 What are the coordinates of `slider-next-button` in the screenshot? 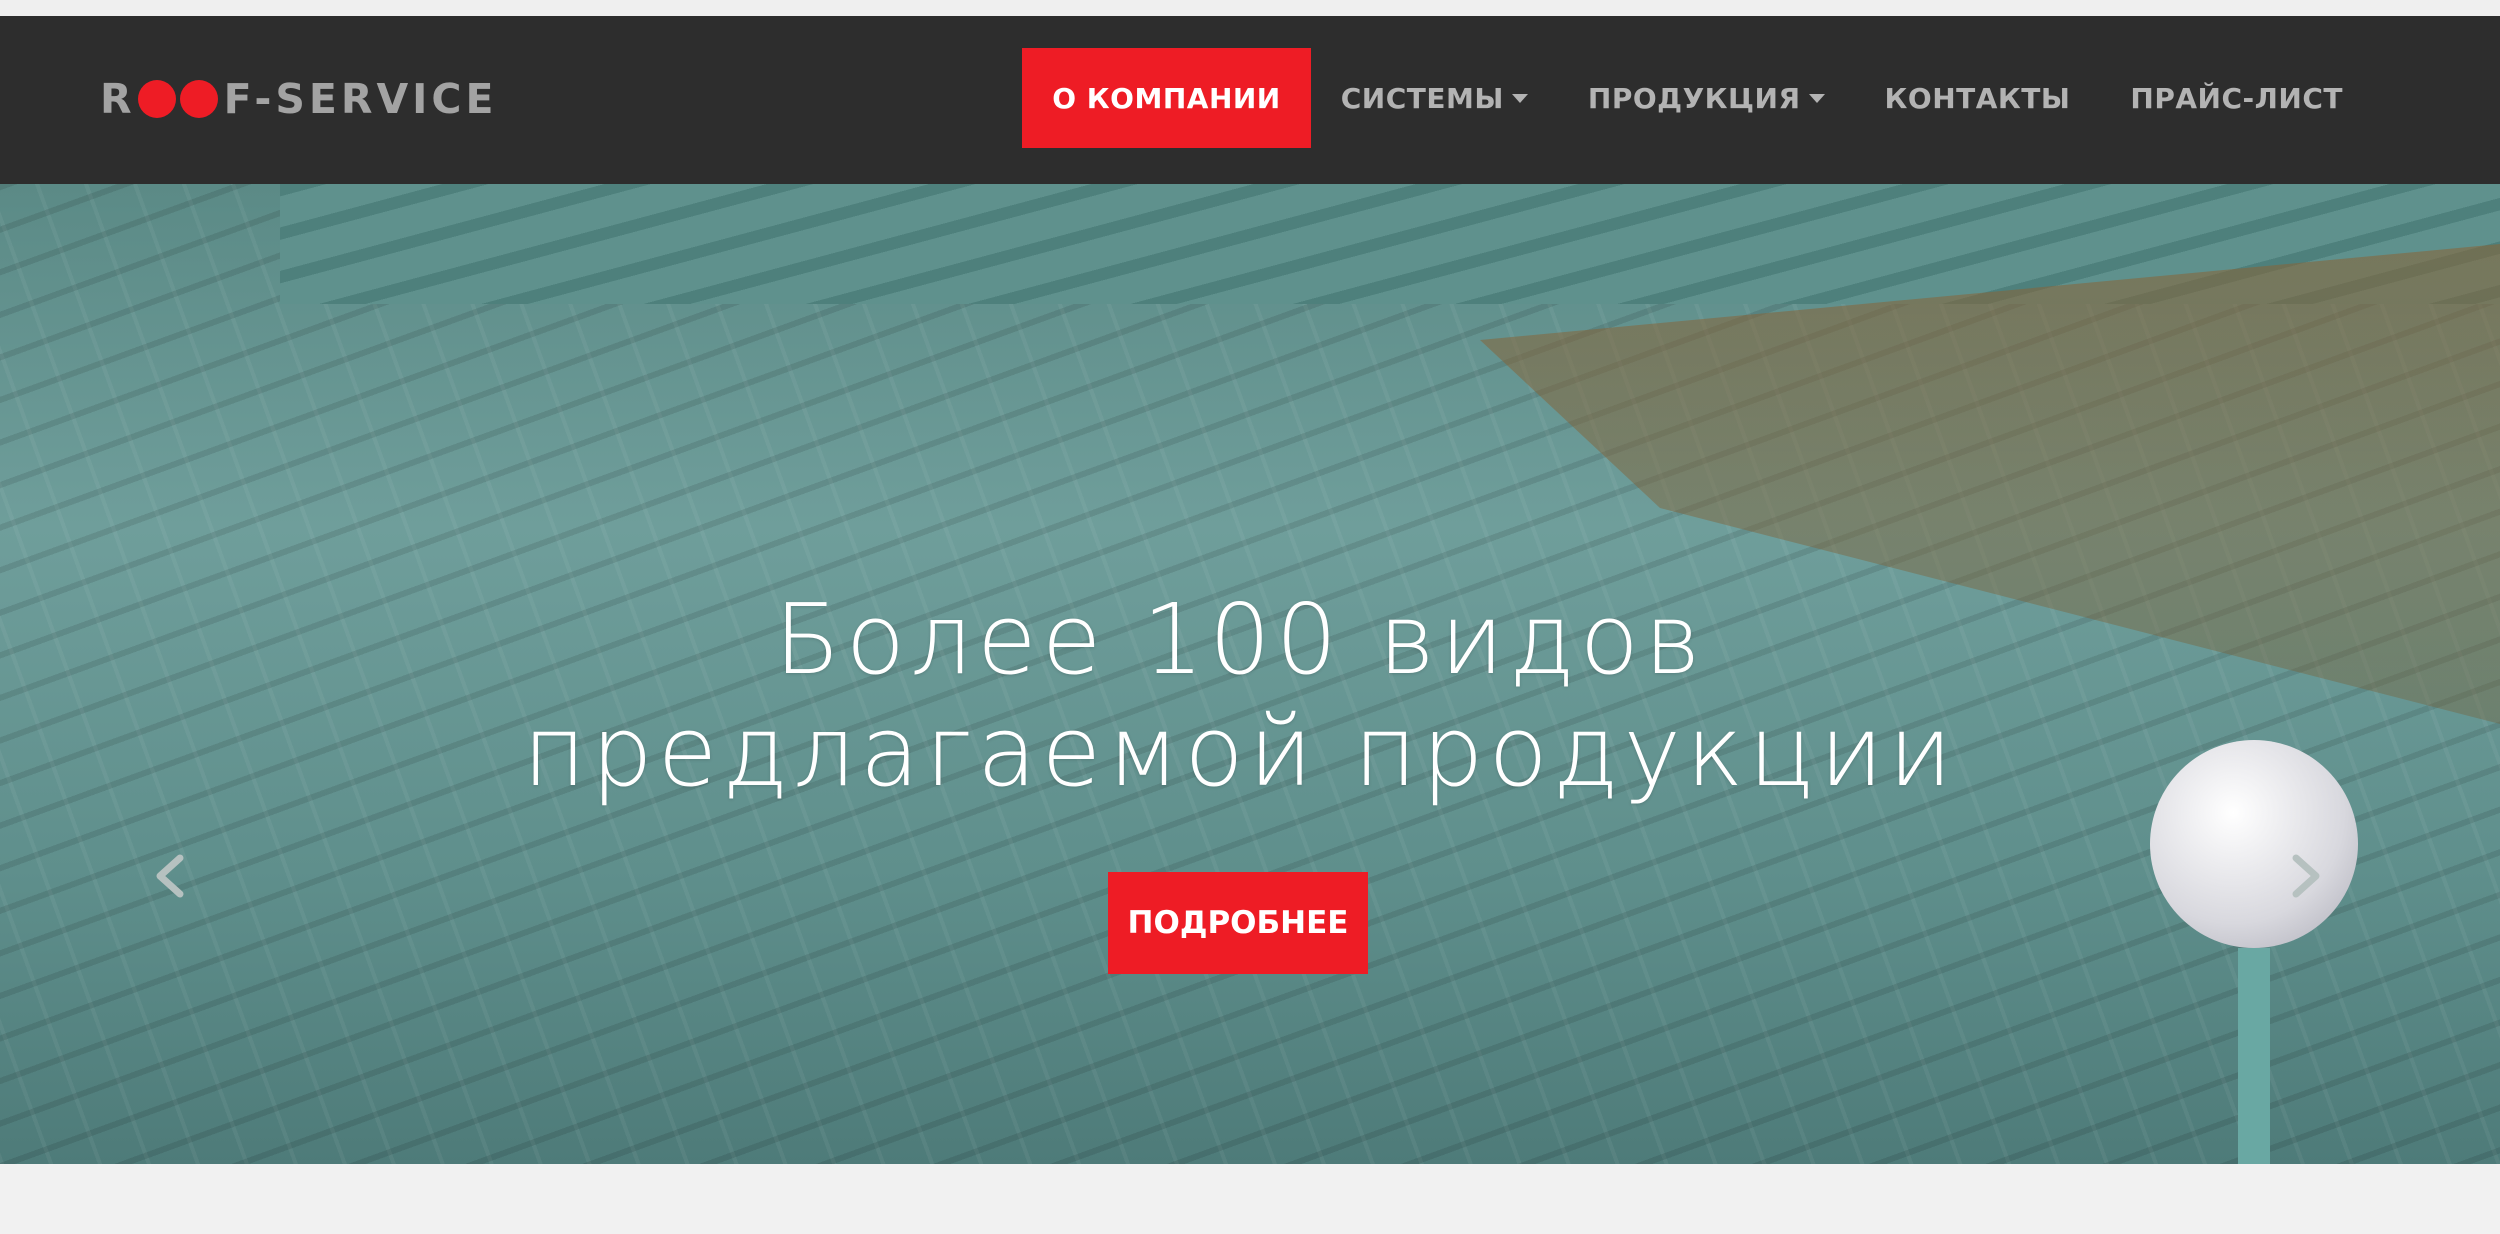 It's located at (2306, 876).